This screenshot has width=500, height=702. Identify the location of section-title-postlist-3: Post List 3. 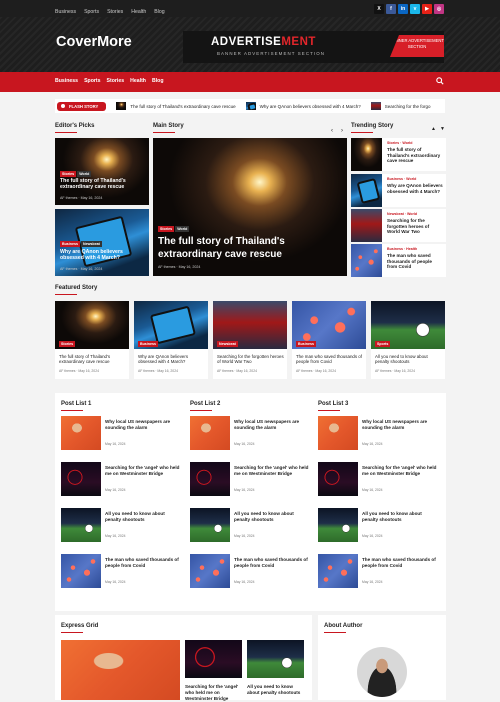
(333, 406).